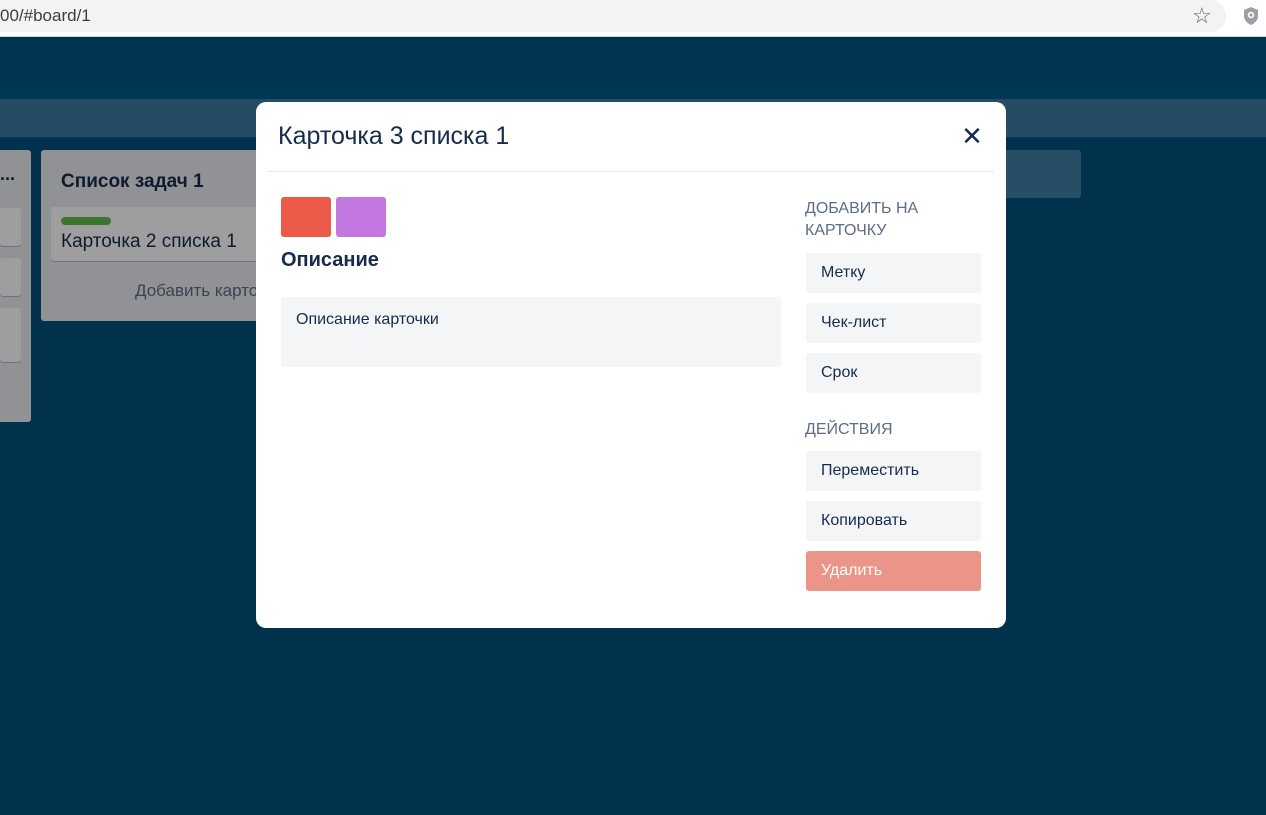 This screenshot has width=1266, height=815. Describe the element at coordinates (631, 171) in the screenshot. I see `modal-divider` at that location.